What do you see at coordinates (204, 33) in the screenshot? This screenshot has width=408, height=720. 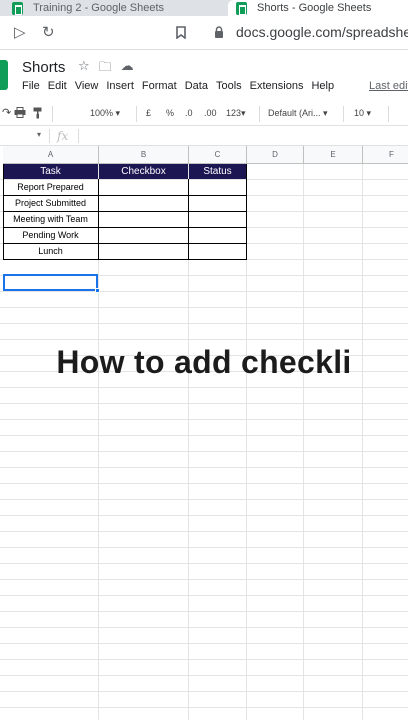 I see `browser-nav-bar: ▷ ↻ docs.google.com/spreadsheet` at bounding box center [204, 33].